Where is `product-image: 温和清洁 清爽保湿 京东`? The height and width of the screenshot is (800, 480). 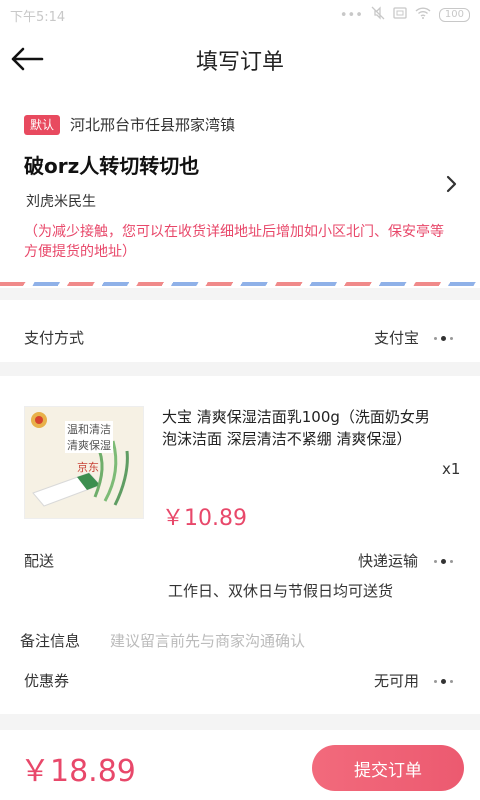 product-image: 温和清洁 清爽保湿 京东 is located at coordinates (84, 462).